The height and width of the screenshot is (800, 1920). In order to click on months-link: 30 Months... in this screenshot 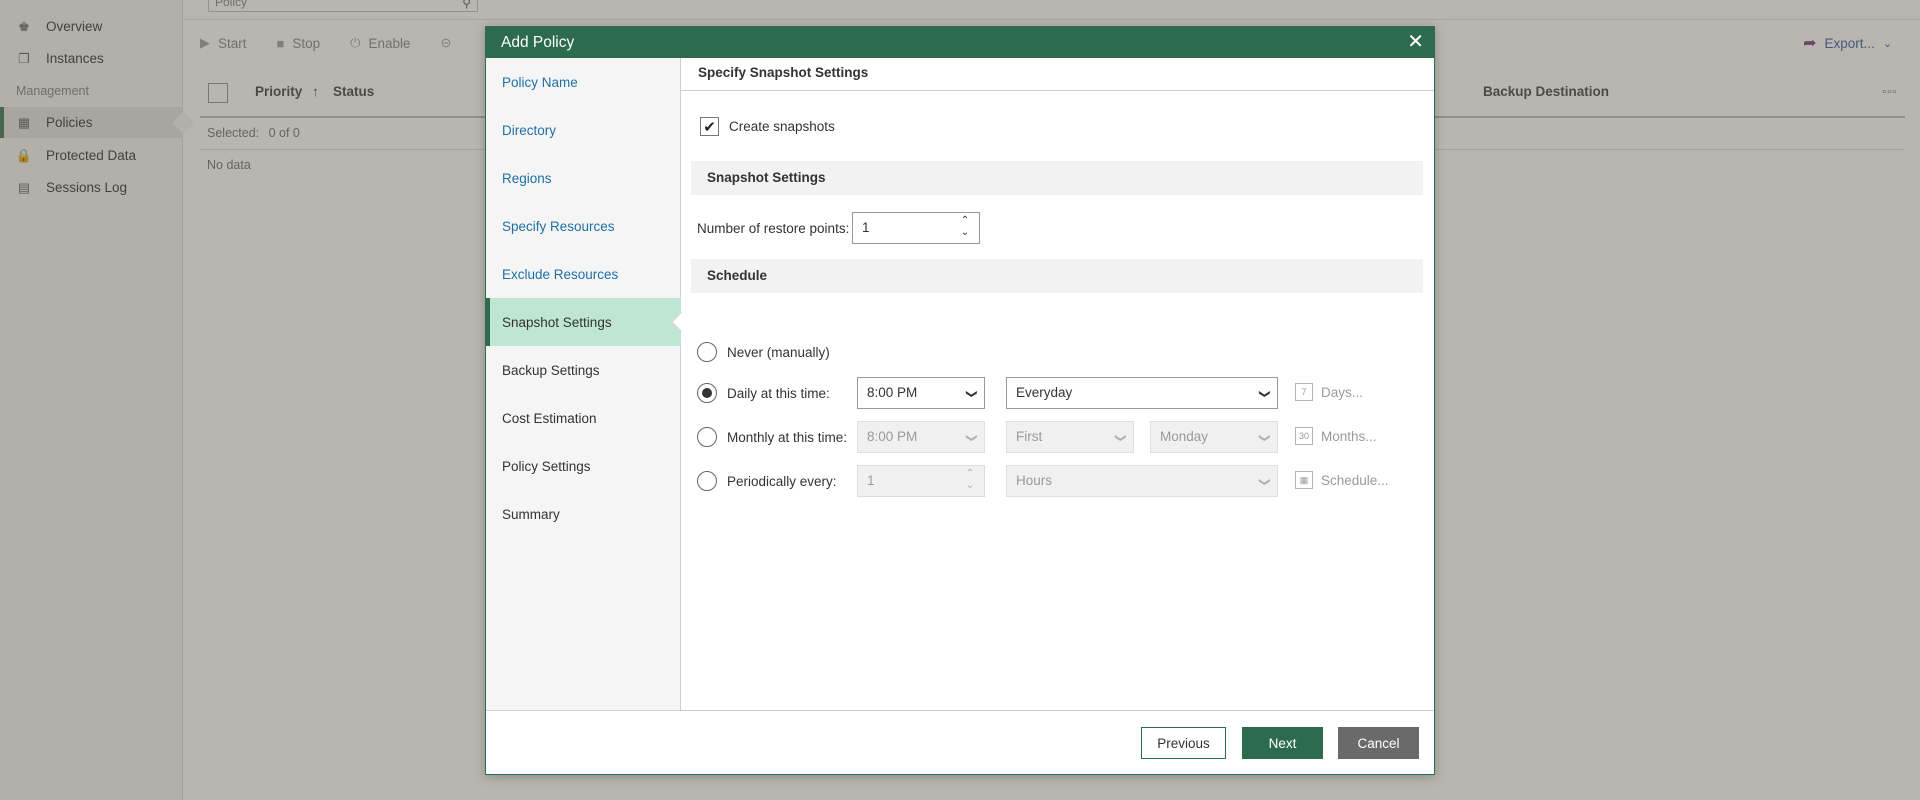, I will do `click(1336, 436)`.